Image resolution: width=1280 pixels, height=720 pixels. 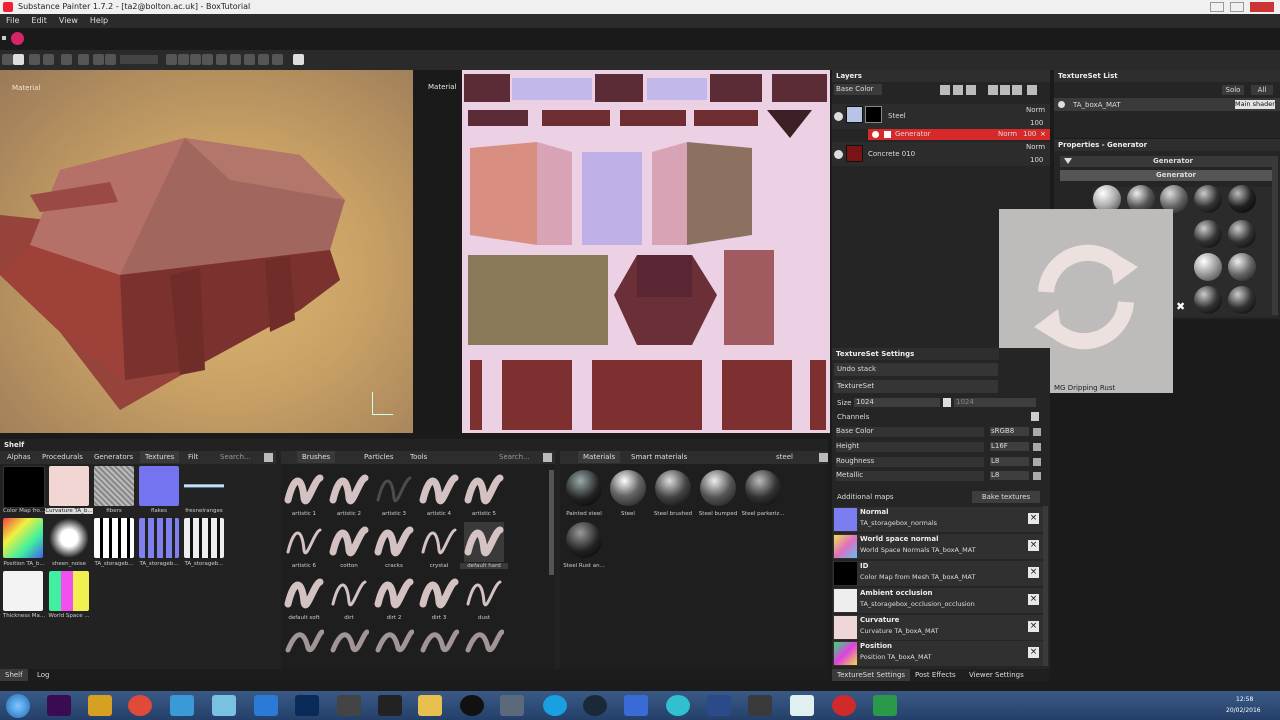 I want to click on shader-select: Main shader, so click(x=1255, y=104).